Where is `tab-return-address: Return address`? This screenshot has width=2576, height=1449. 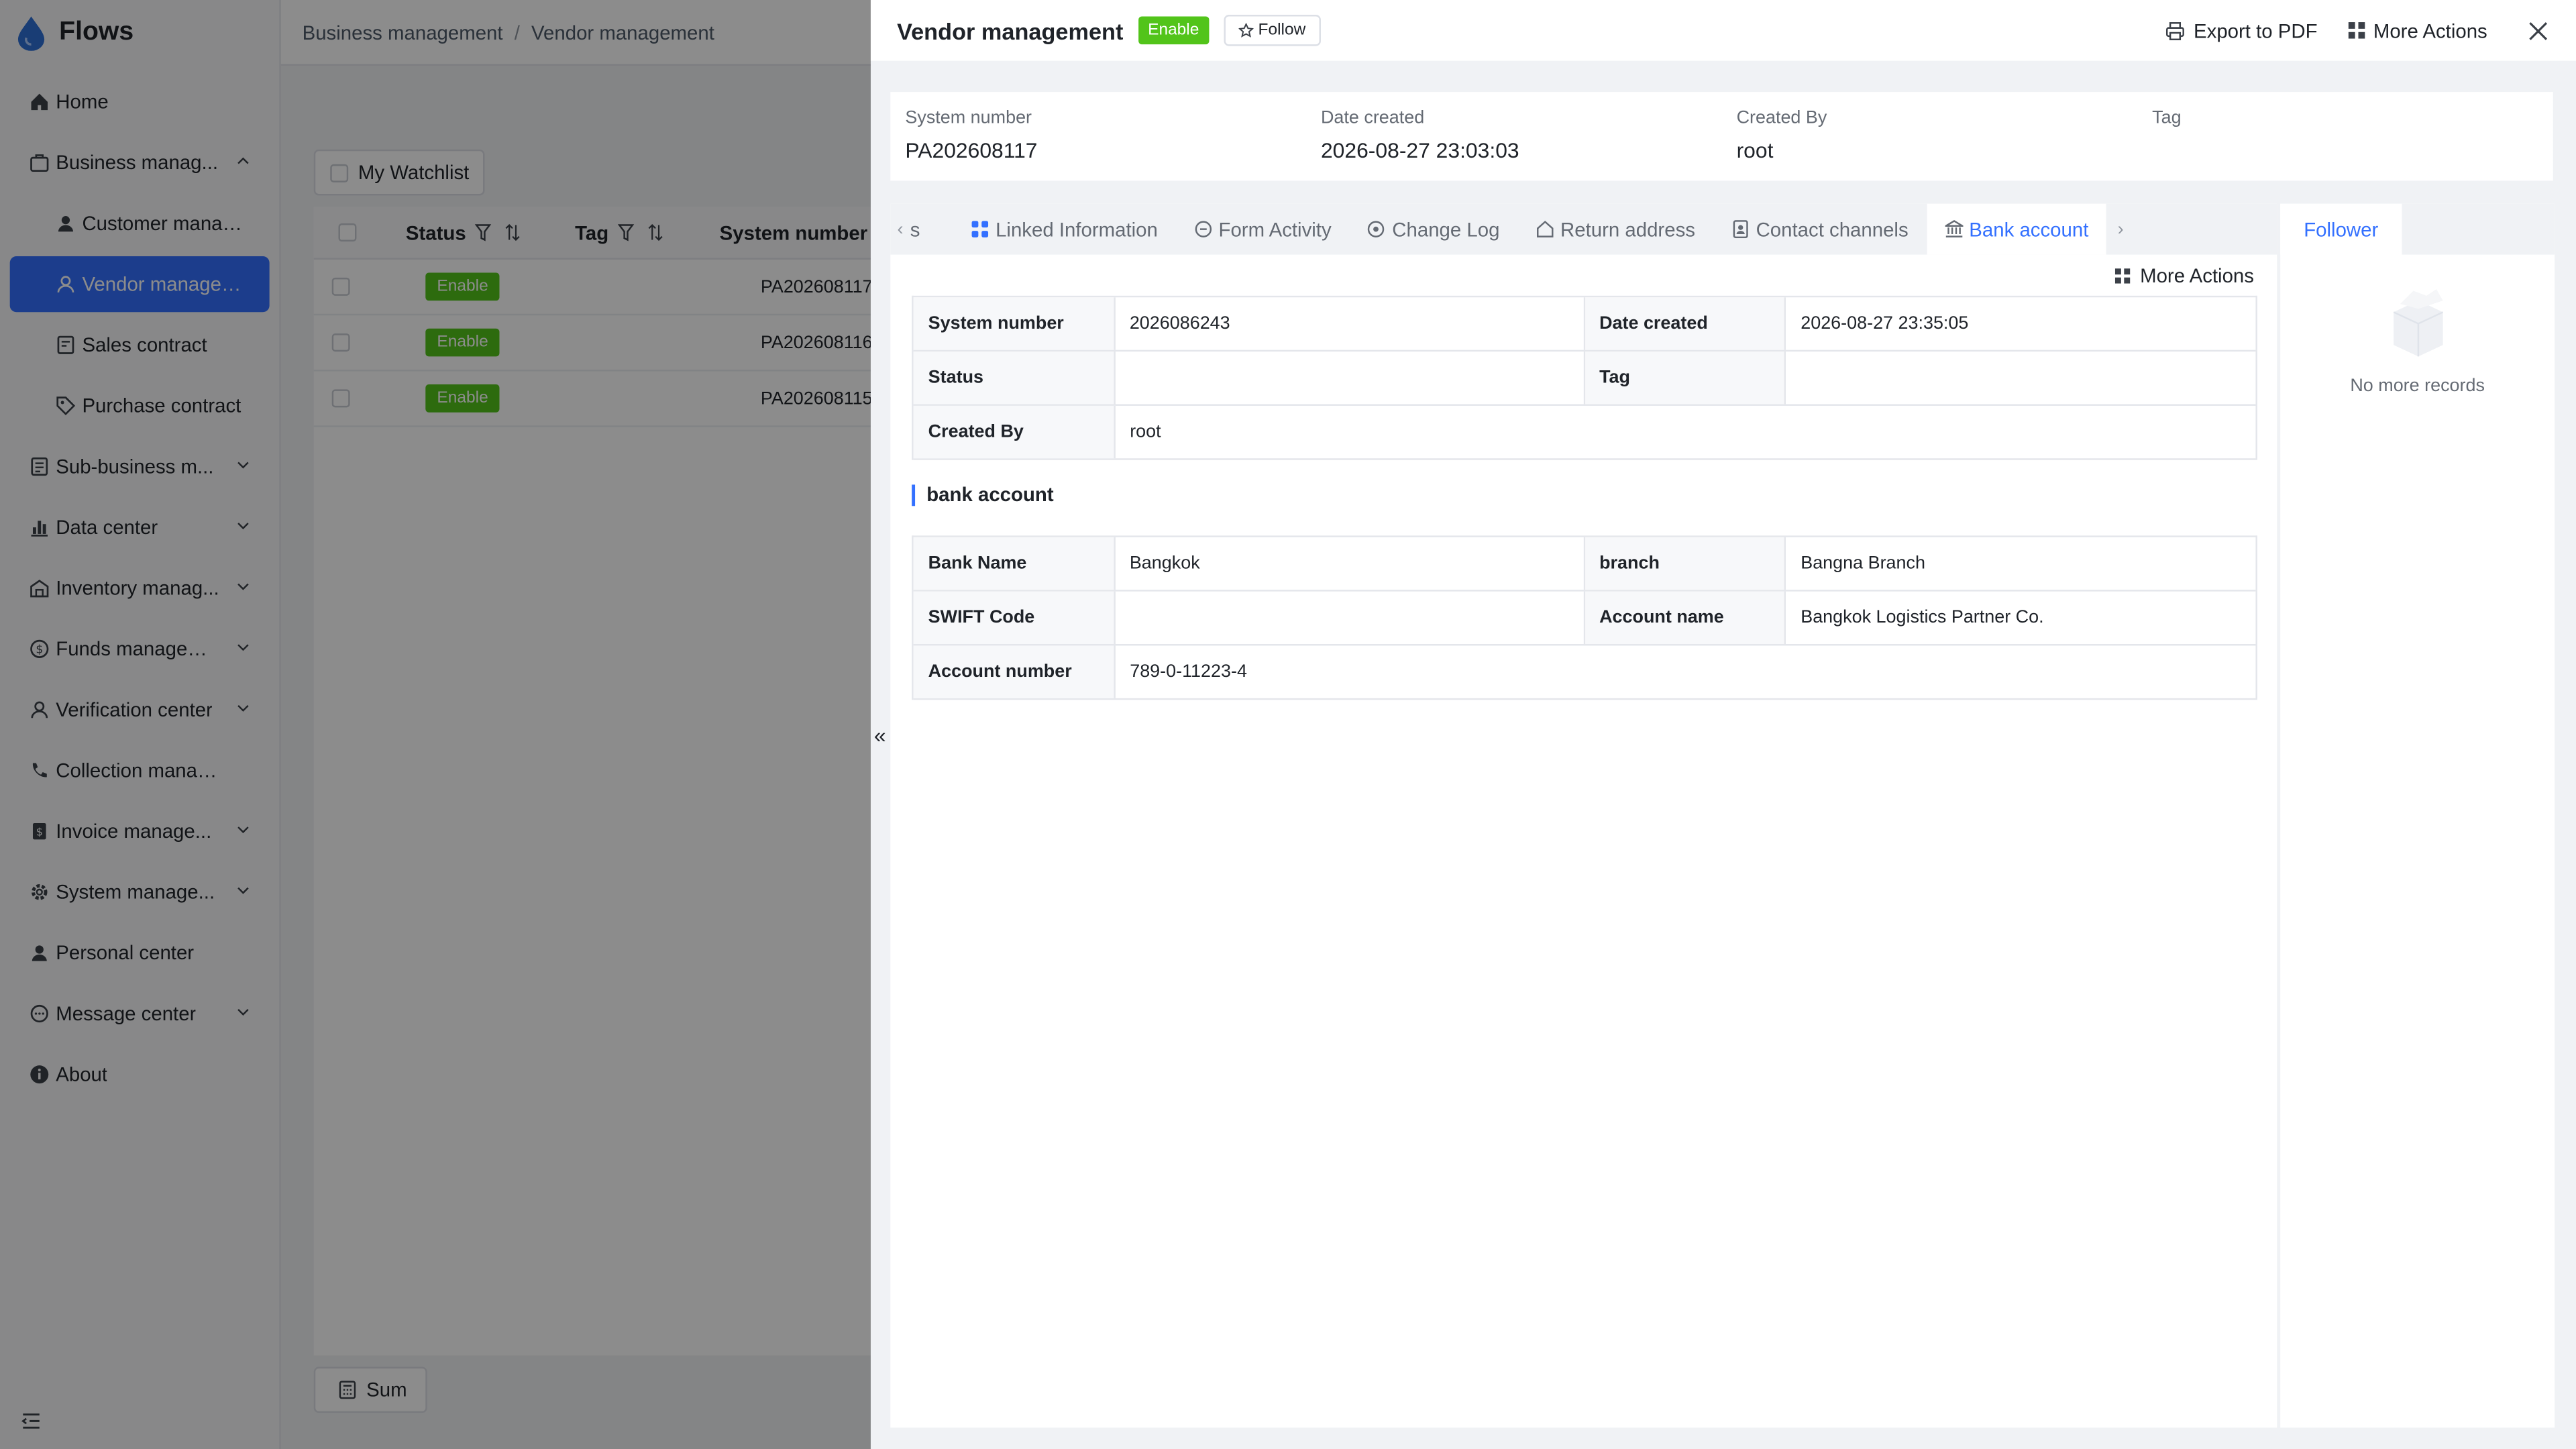
tab-return-address: Return address is located at coordinates (1615, 229).